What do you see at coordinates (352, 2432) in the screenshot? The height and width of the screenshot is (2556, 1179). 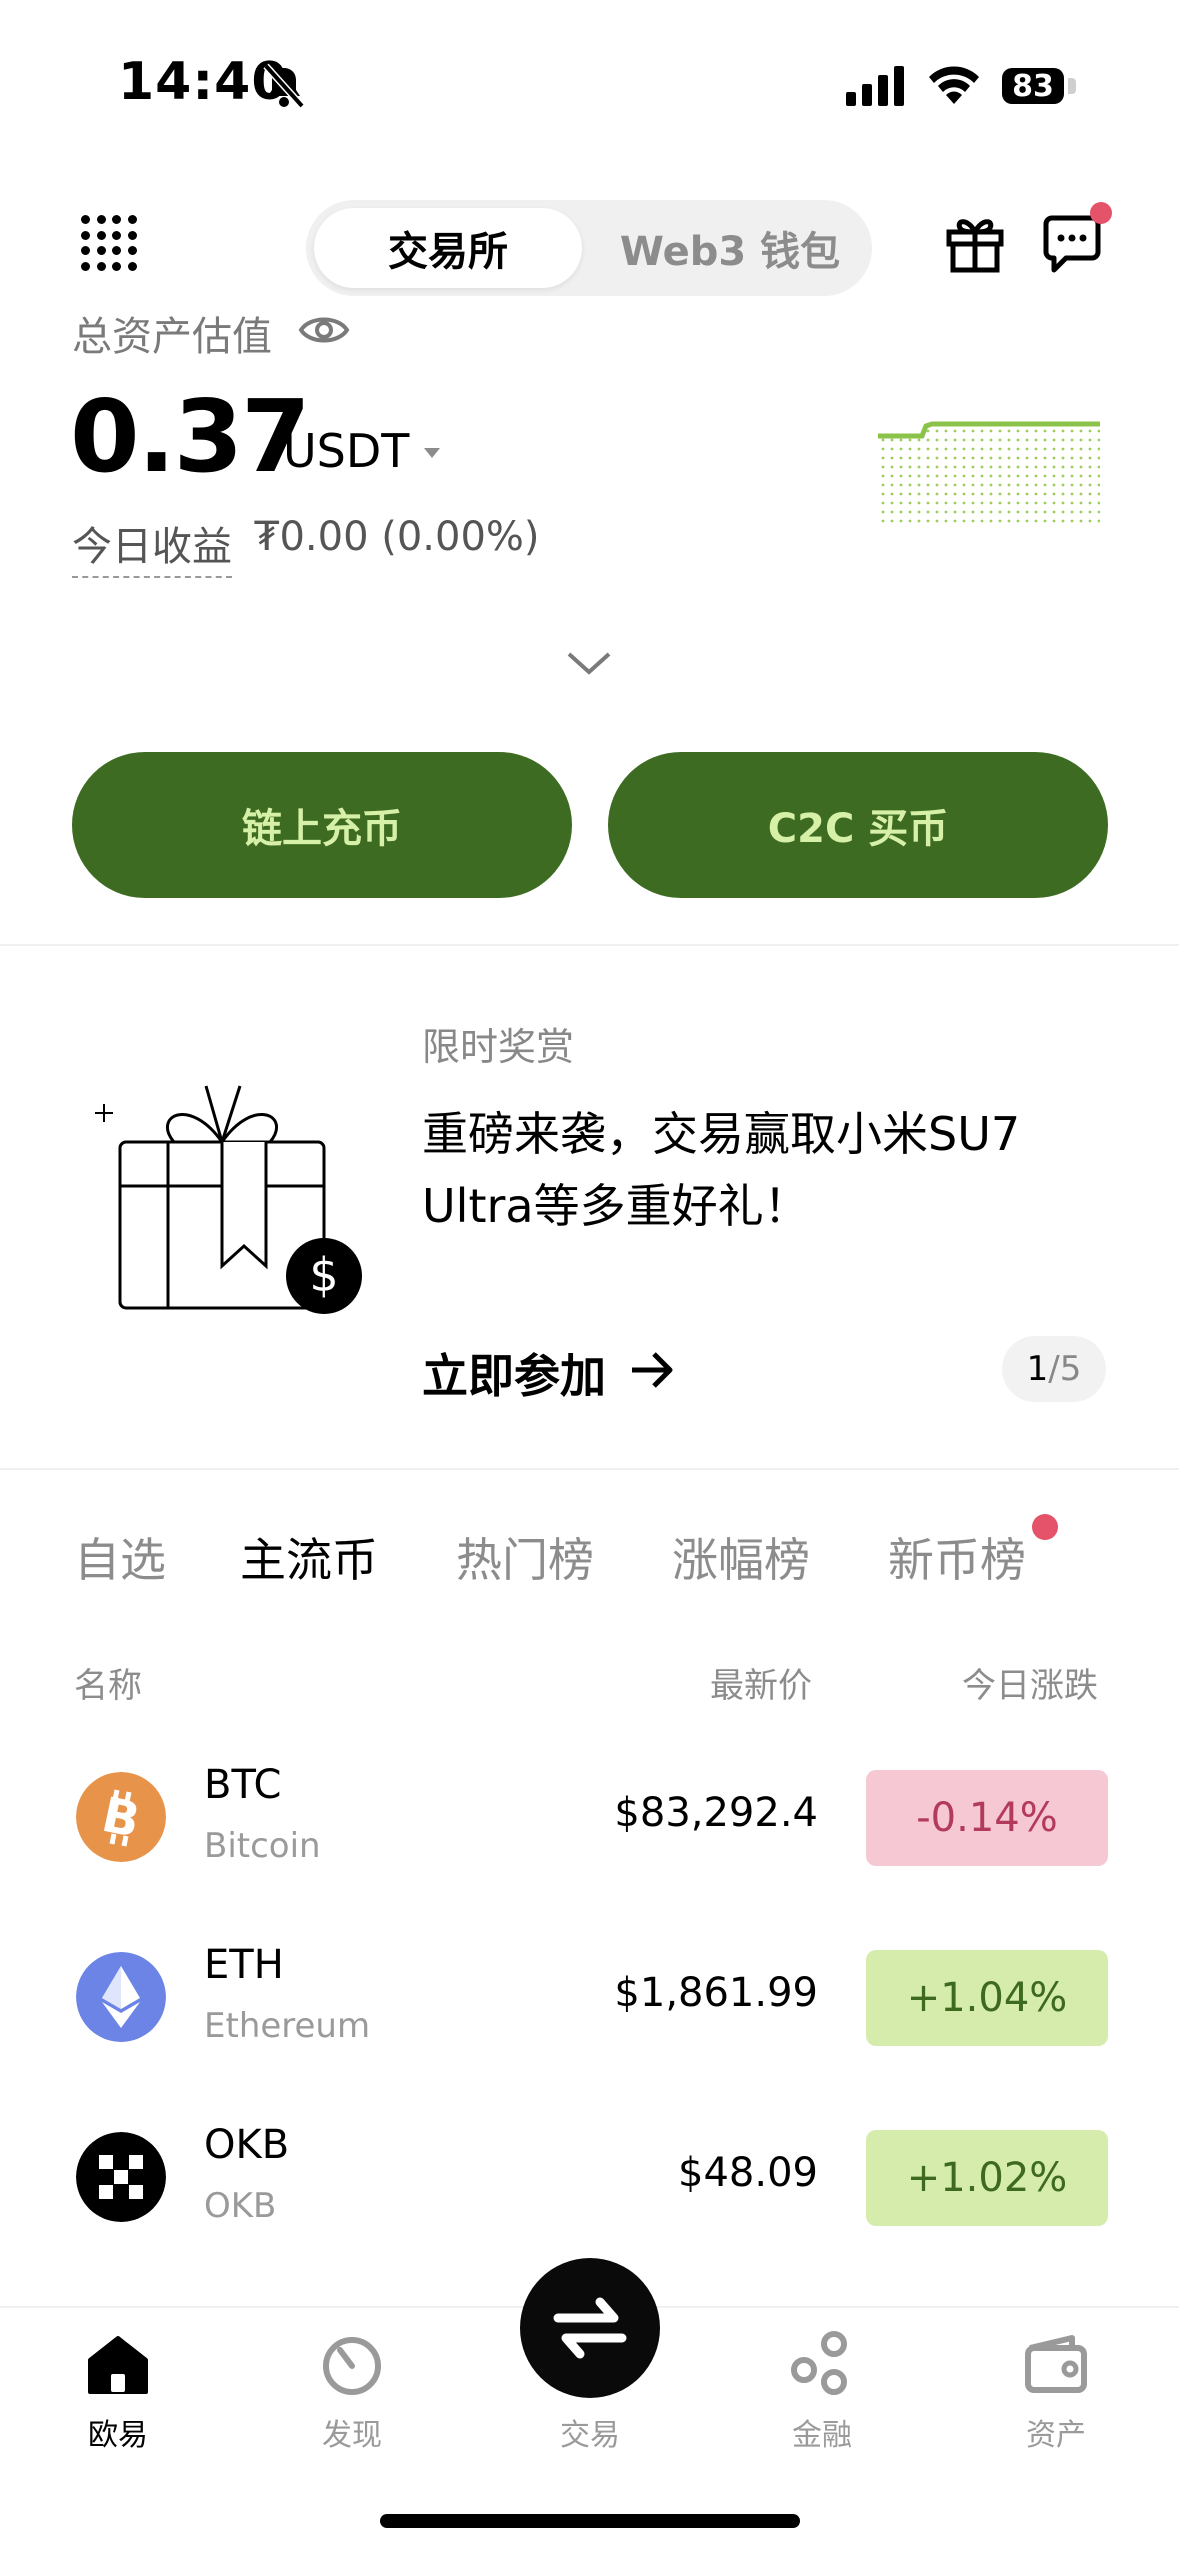 I see `nav-discover: 发现` at bounding box center [352, 2432].